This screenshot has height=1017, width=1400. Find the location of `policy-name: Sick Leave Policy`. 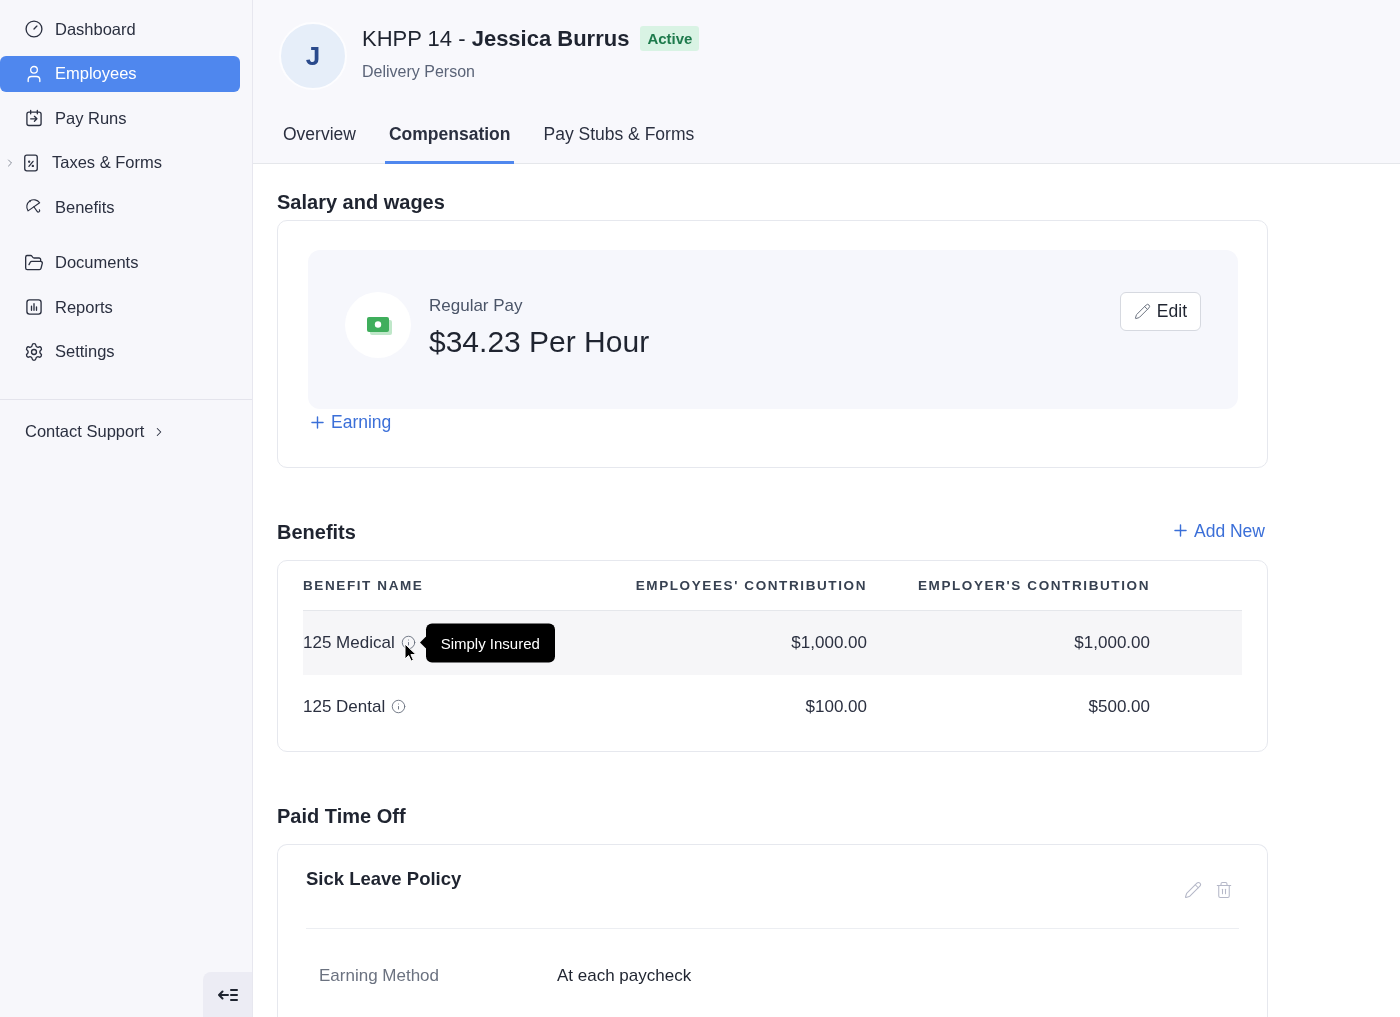

policy-name: Sick Leave Policy is located at coordinates (384, 878).